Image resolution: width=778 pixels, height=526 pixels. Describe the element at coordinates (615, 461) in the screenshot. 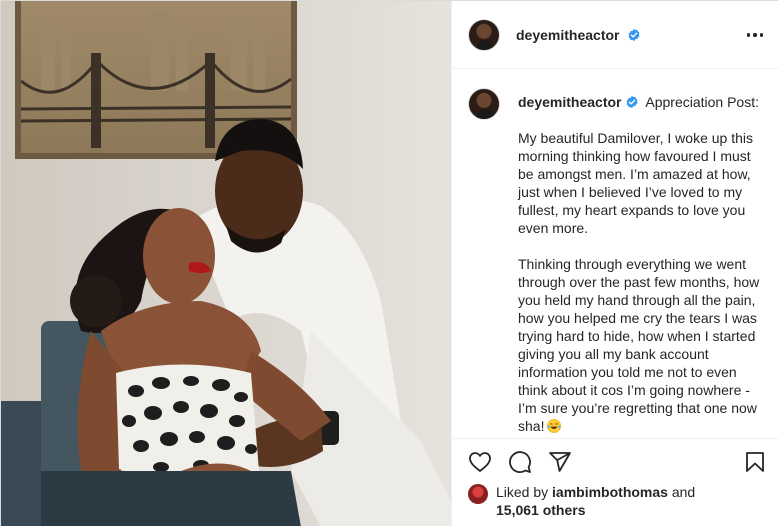

I see `post-actions` at that location.